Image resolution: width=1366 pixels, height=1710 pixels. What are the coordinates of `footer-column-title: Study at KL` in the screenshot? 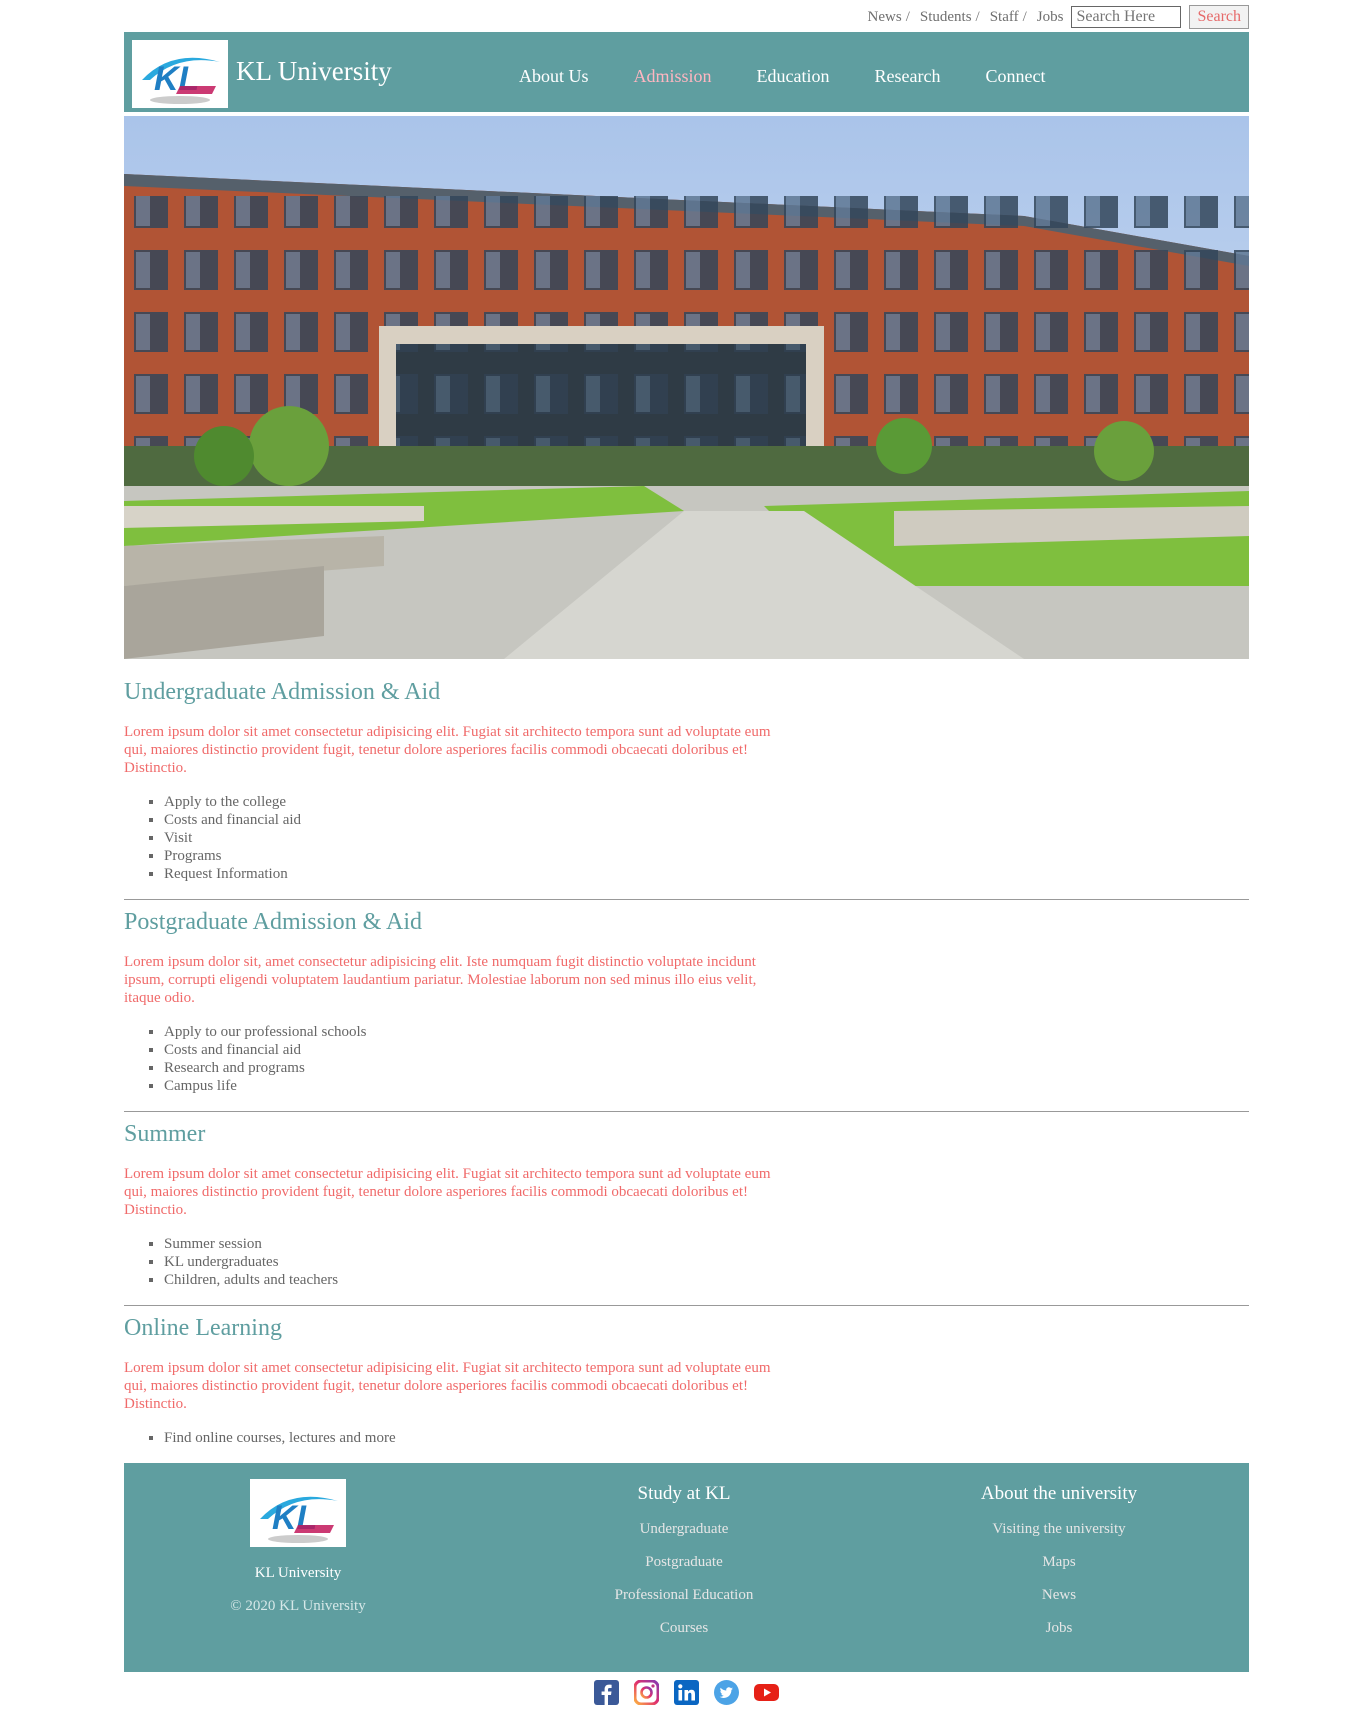 It's located at (684, 1493).